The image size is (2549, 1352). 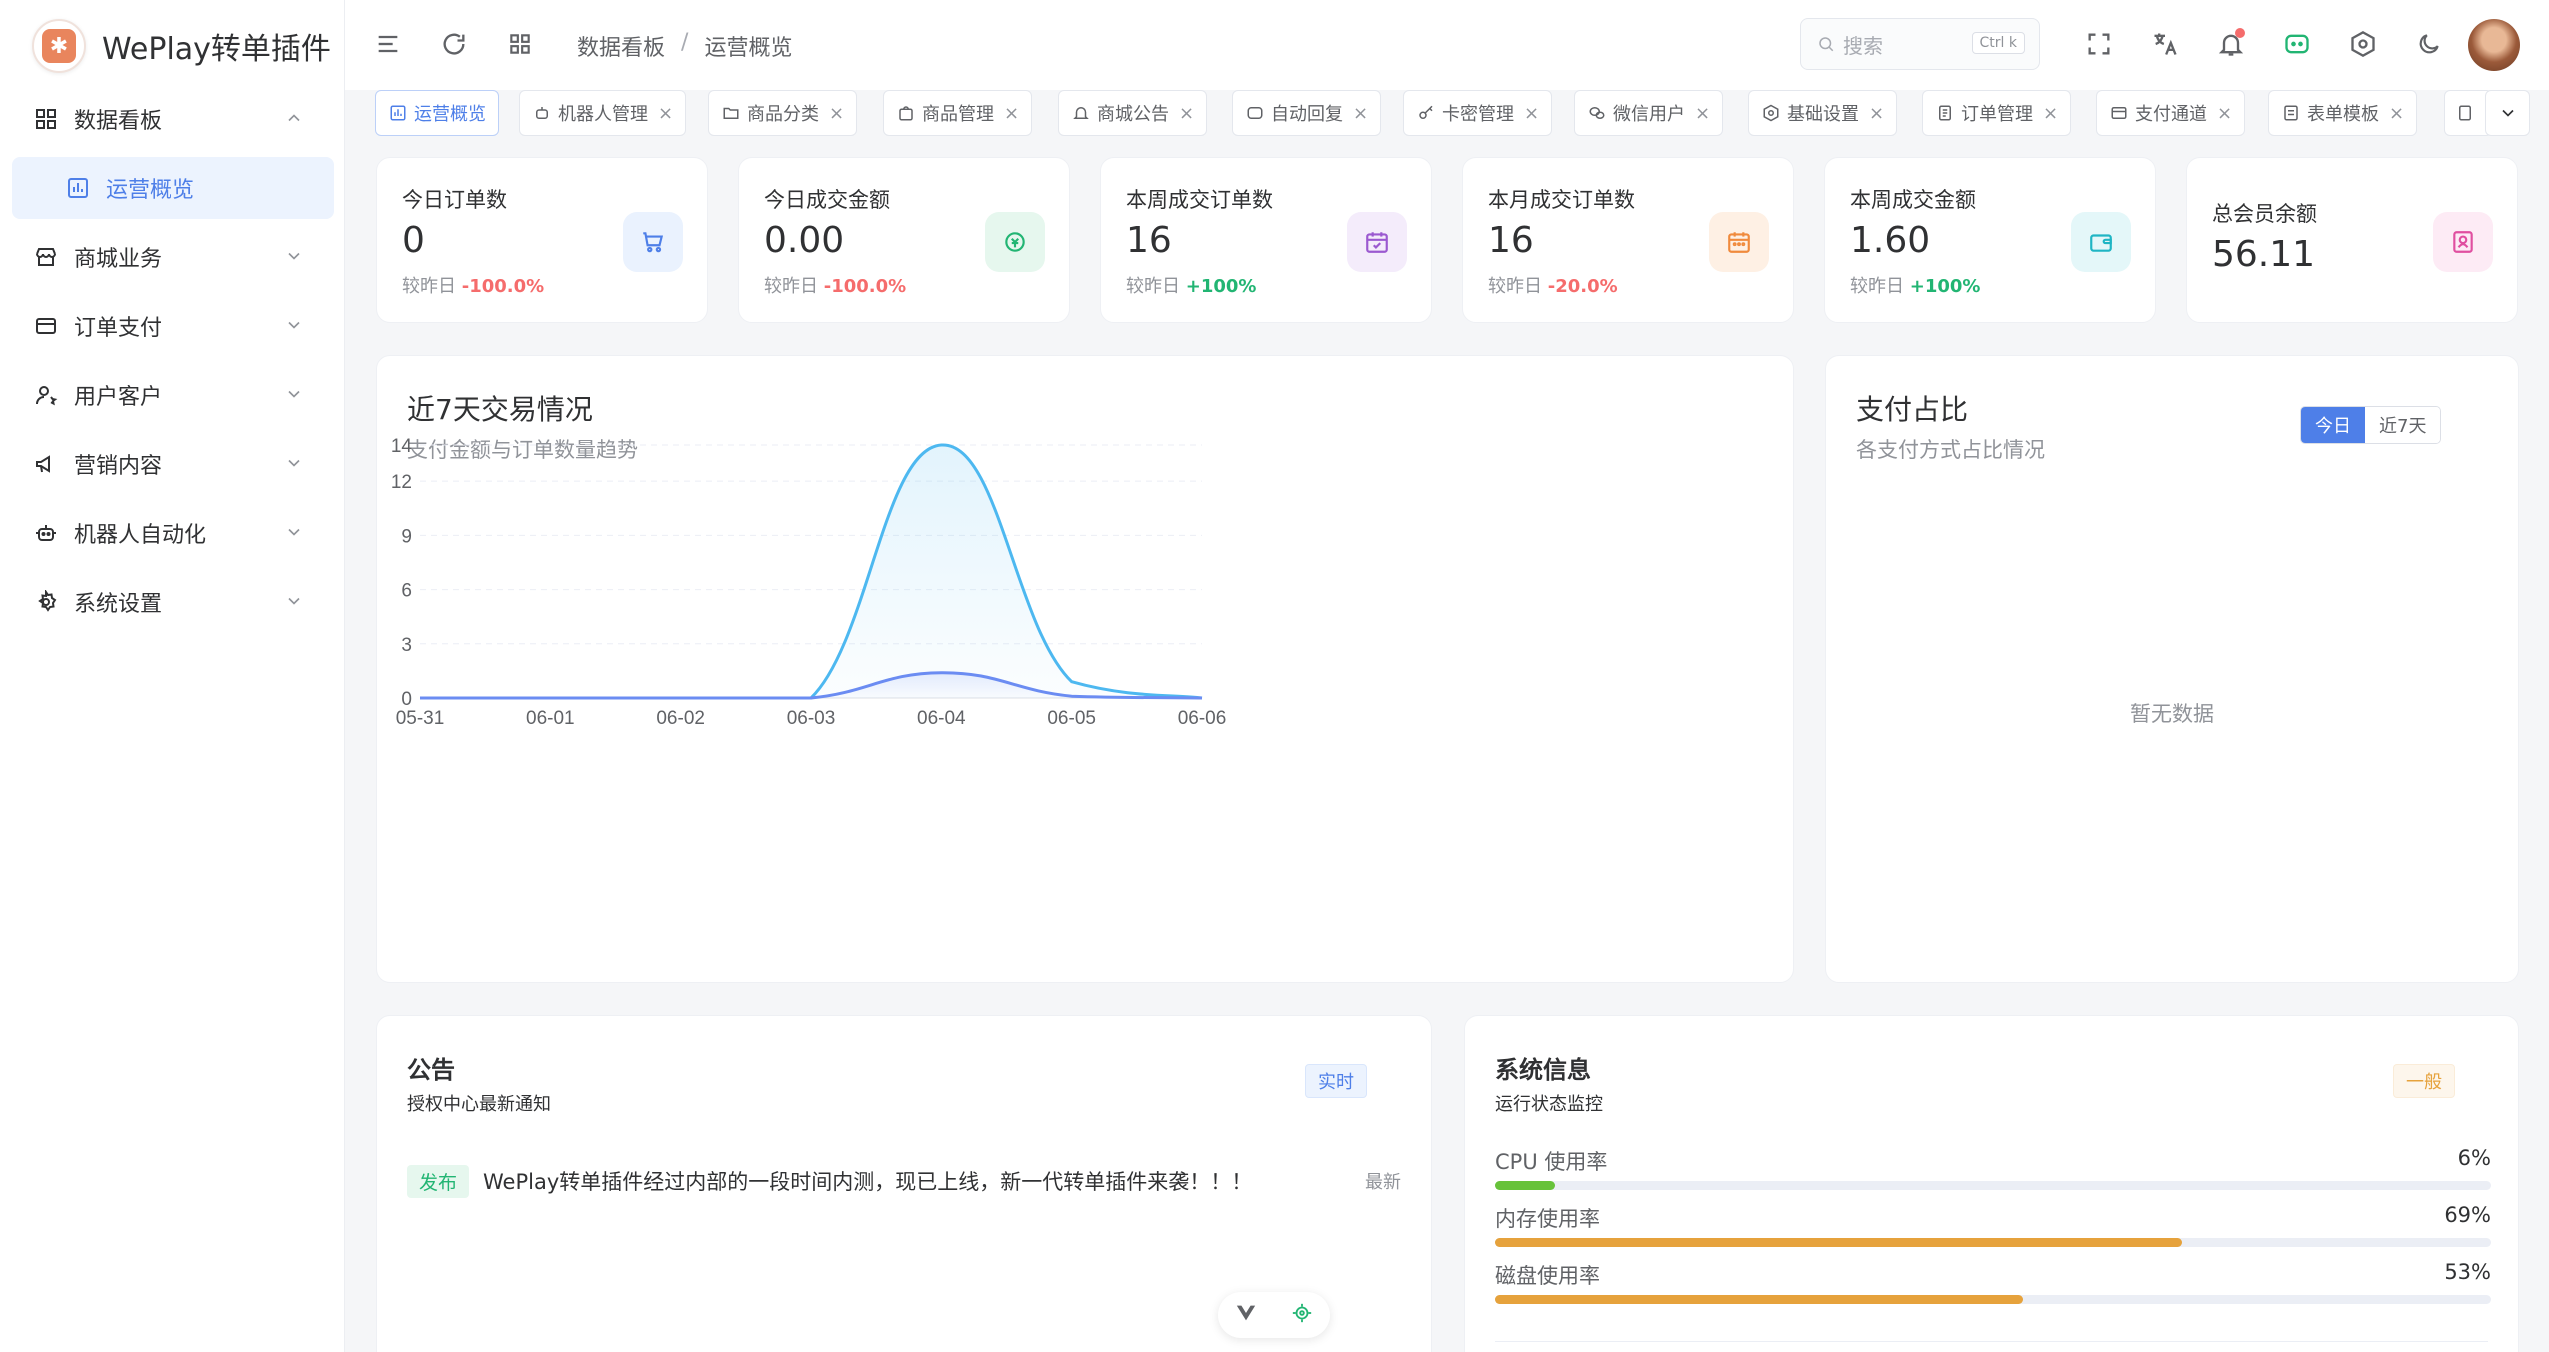 I want to click on y-tick-label: 3, so click(x=406, y=645).